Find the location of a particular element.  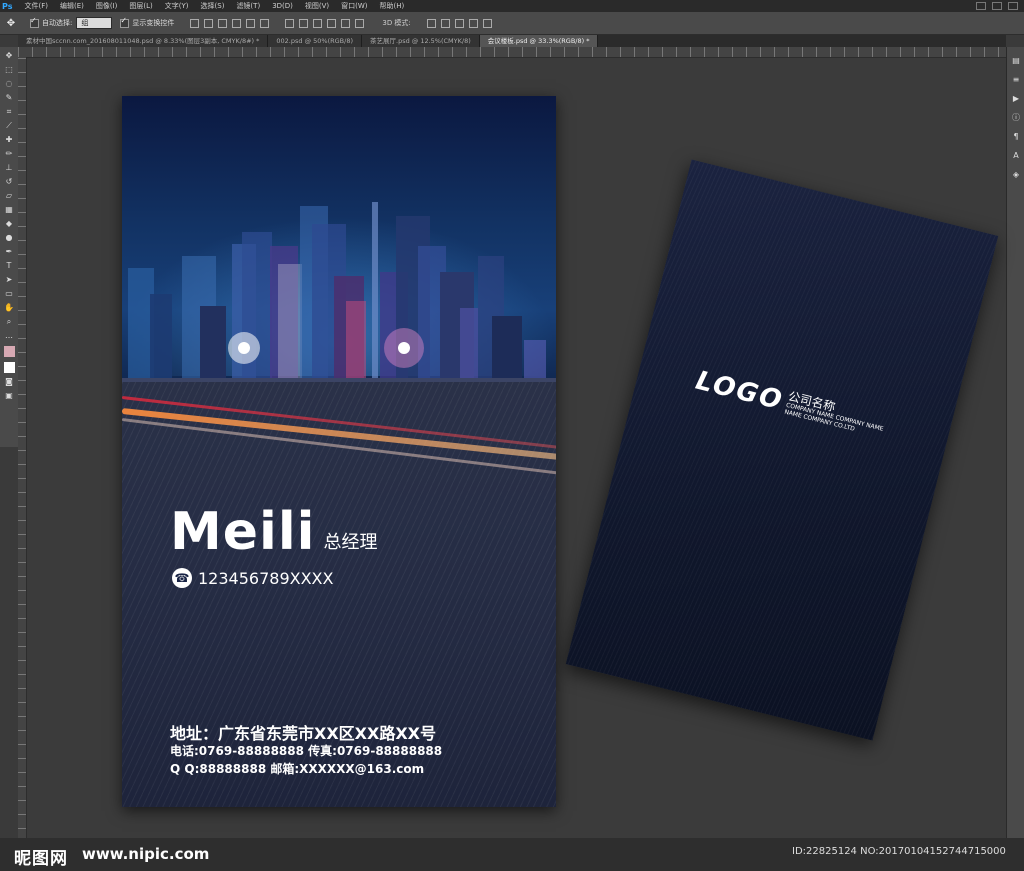

align-middle-icon is located at coordinates (209, 23).